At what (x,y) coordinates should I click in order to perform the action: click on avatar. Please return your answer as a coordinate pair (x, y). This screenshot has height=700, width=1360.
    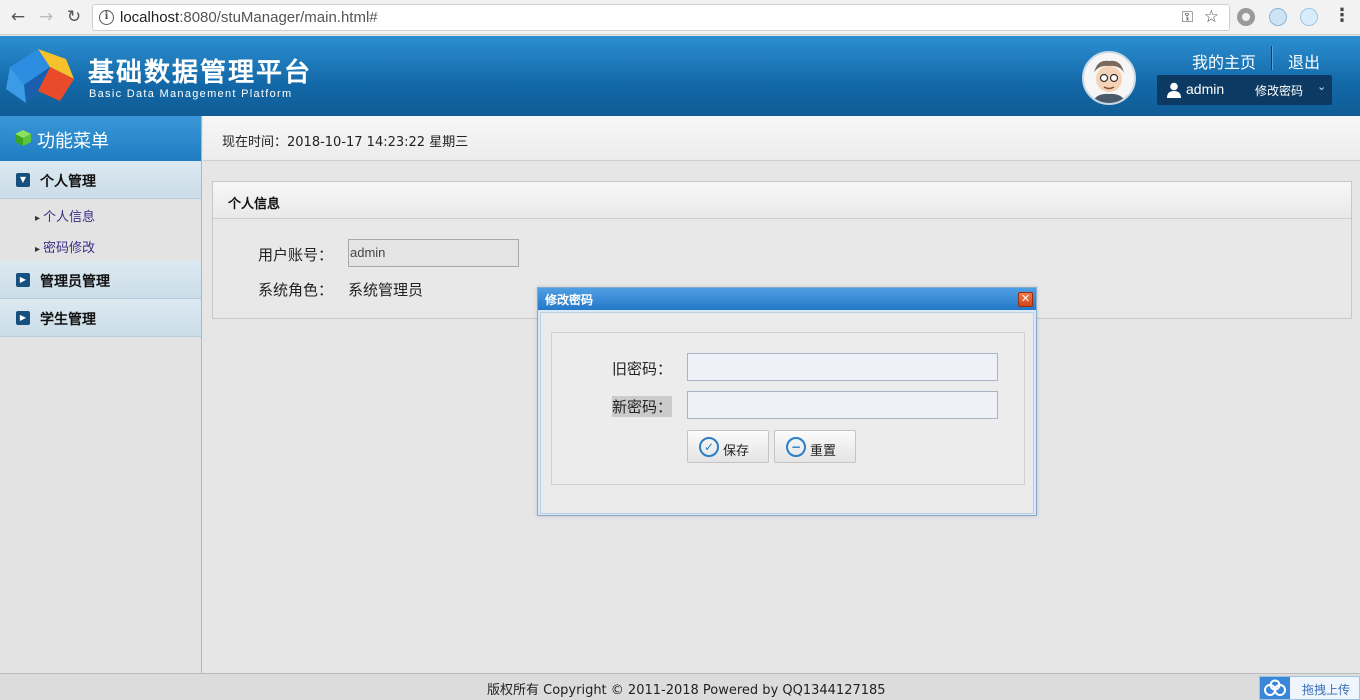
    Looking at the image, I should click on (1109, 78).